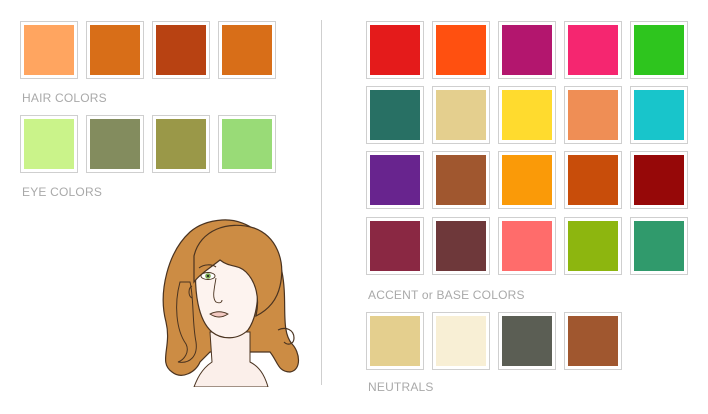 This screenshot has width=708, height=414. I want to click on neutrals-row, so click(498, 341).